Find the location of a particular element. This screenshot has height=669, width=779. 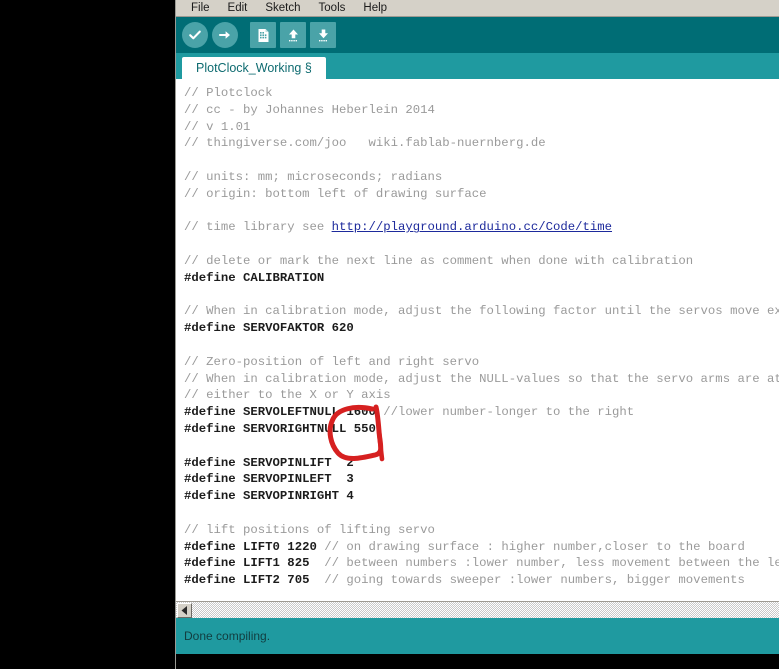

menu-item-file: File is located at coordinates (200, 8).